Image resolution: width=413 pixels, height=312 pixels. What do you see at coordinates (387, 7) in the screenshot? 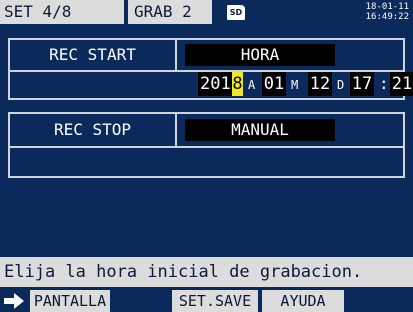
I see `clock-date: 18-01-11` at bounding box center [387, 7].